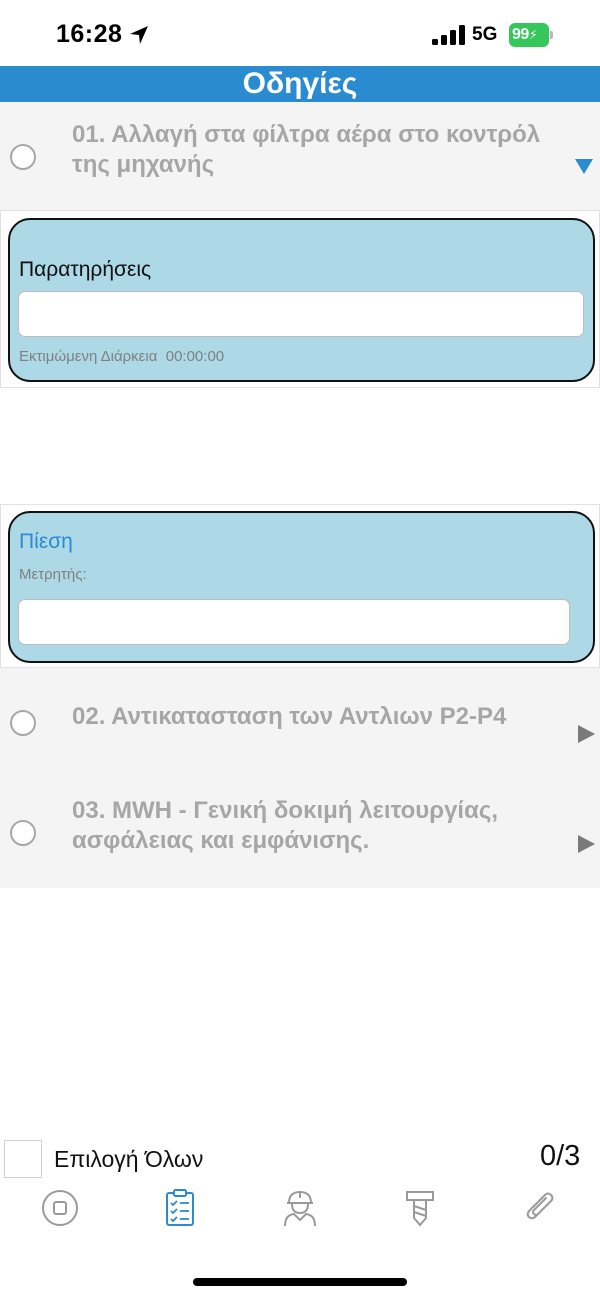 The height and width of the screenshot is (1298, 600). Describe the element at coordinates (300, 1282) in the screenshot. I see `home-indicator` at that location.